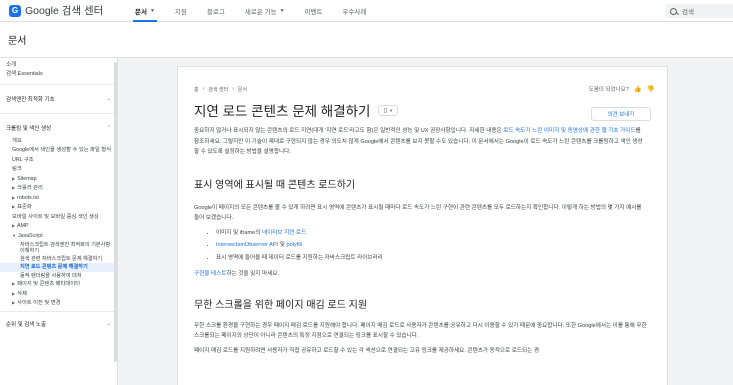  Describe the element at coordinates (569, 131) in the screenshot. I see `web-basics-link: 로드 속도가 느린 이미지 및 동영상에 관한 웹 기초 가이드` at that location.